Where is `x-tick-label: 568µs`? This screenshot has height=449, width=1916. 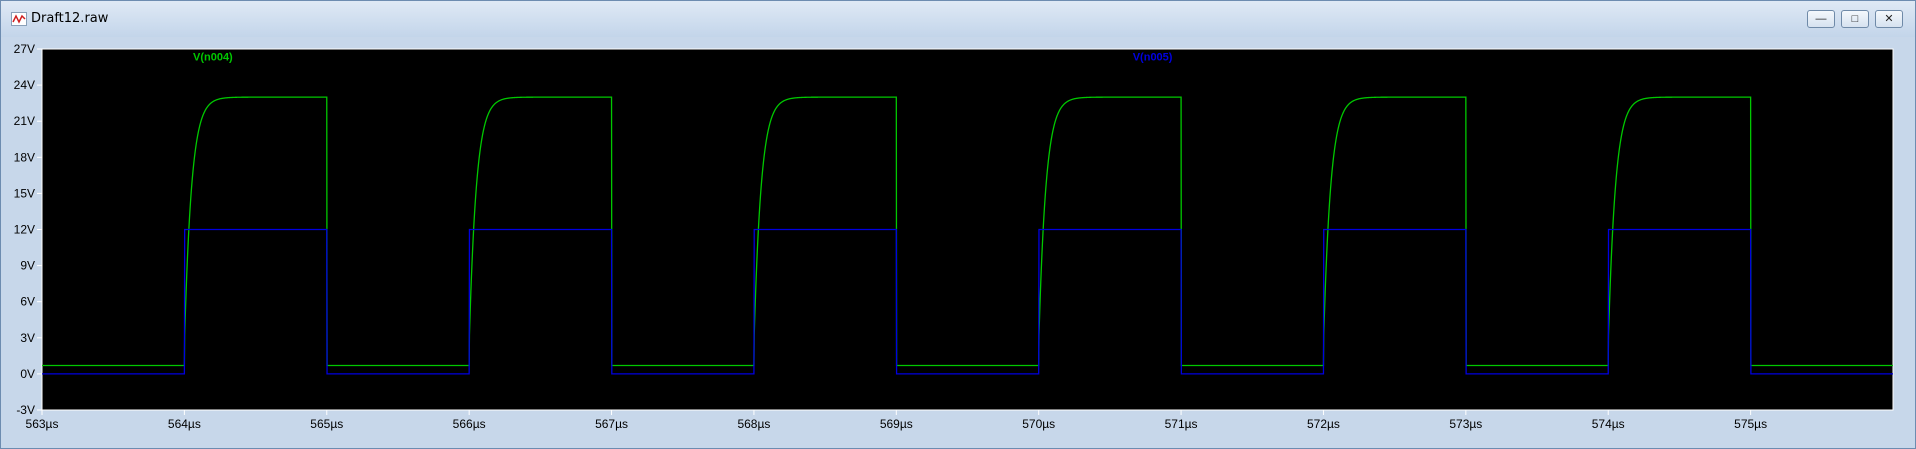 x-tick-label: 568µs is located at coordinates (753, 424).